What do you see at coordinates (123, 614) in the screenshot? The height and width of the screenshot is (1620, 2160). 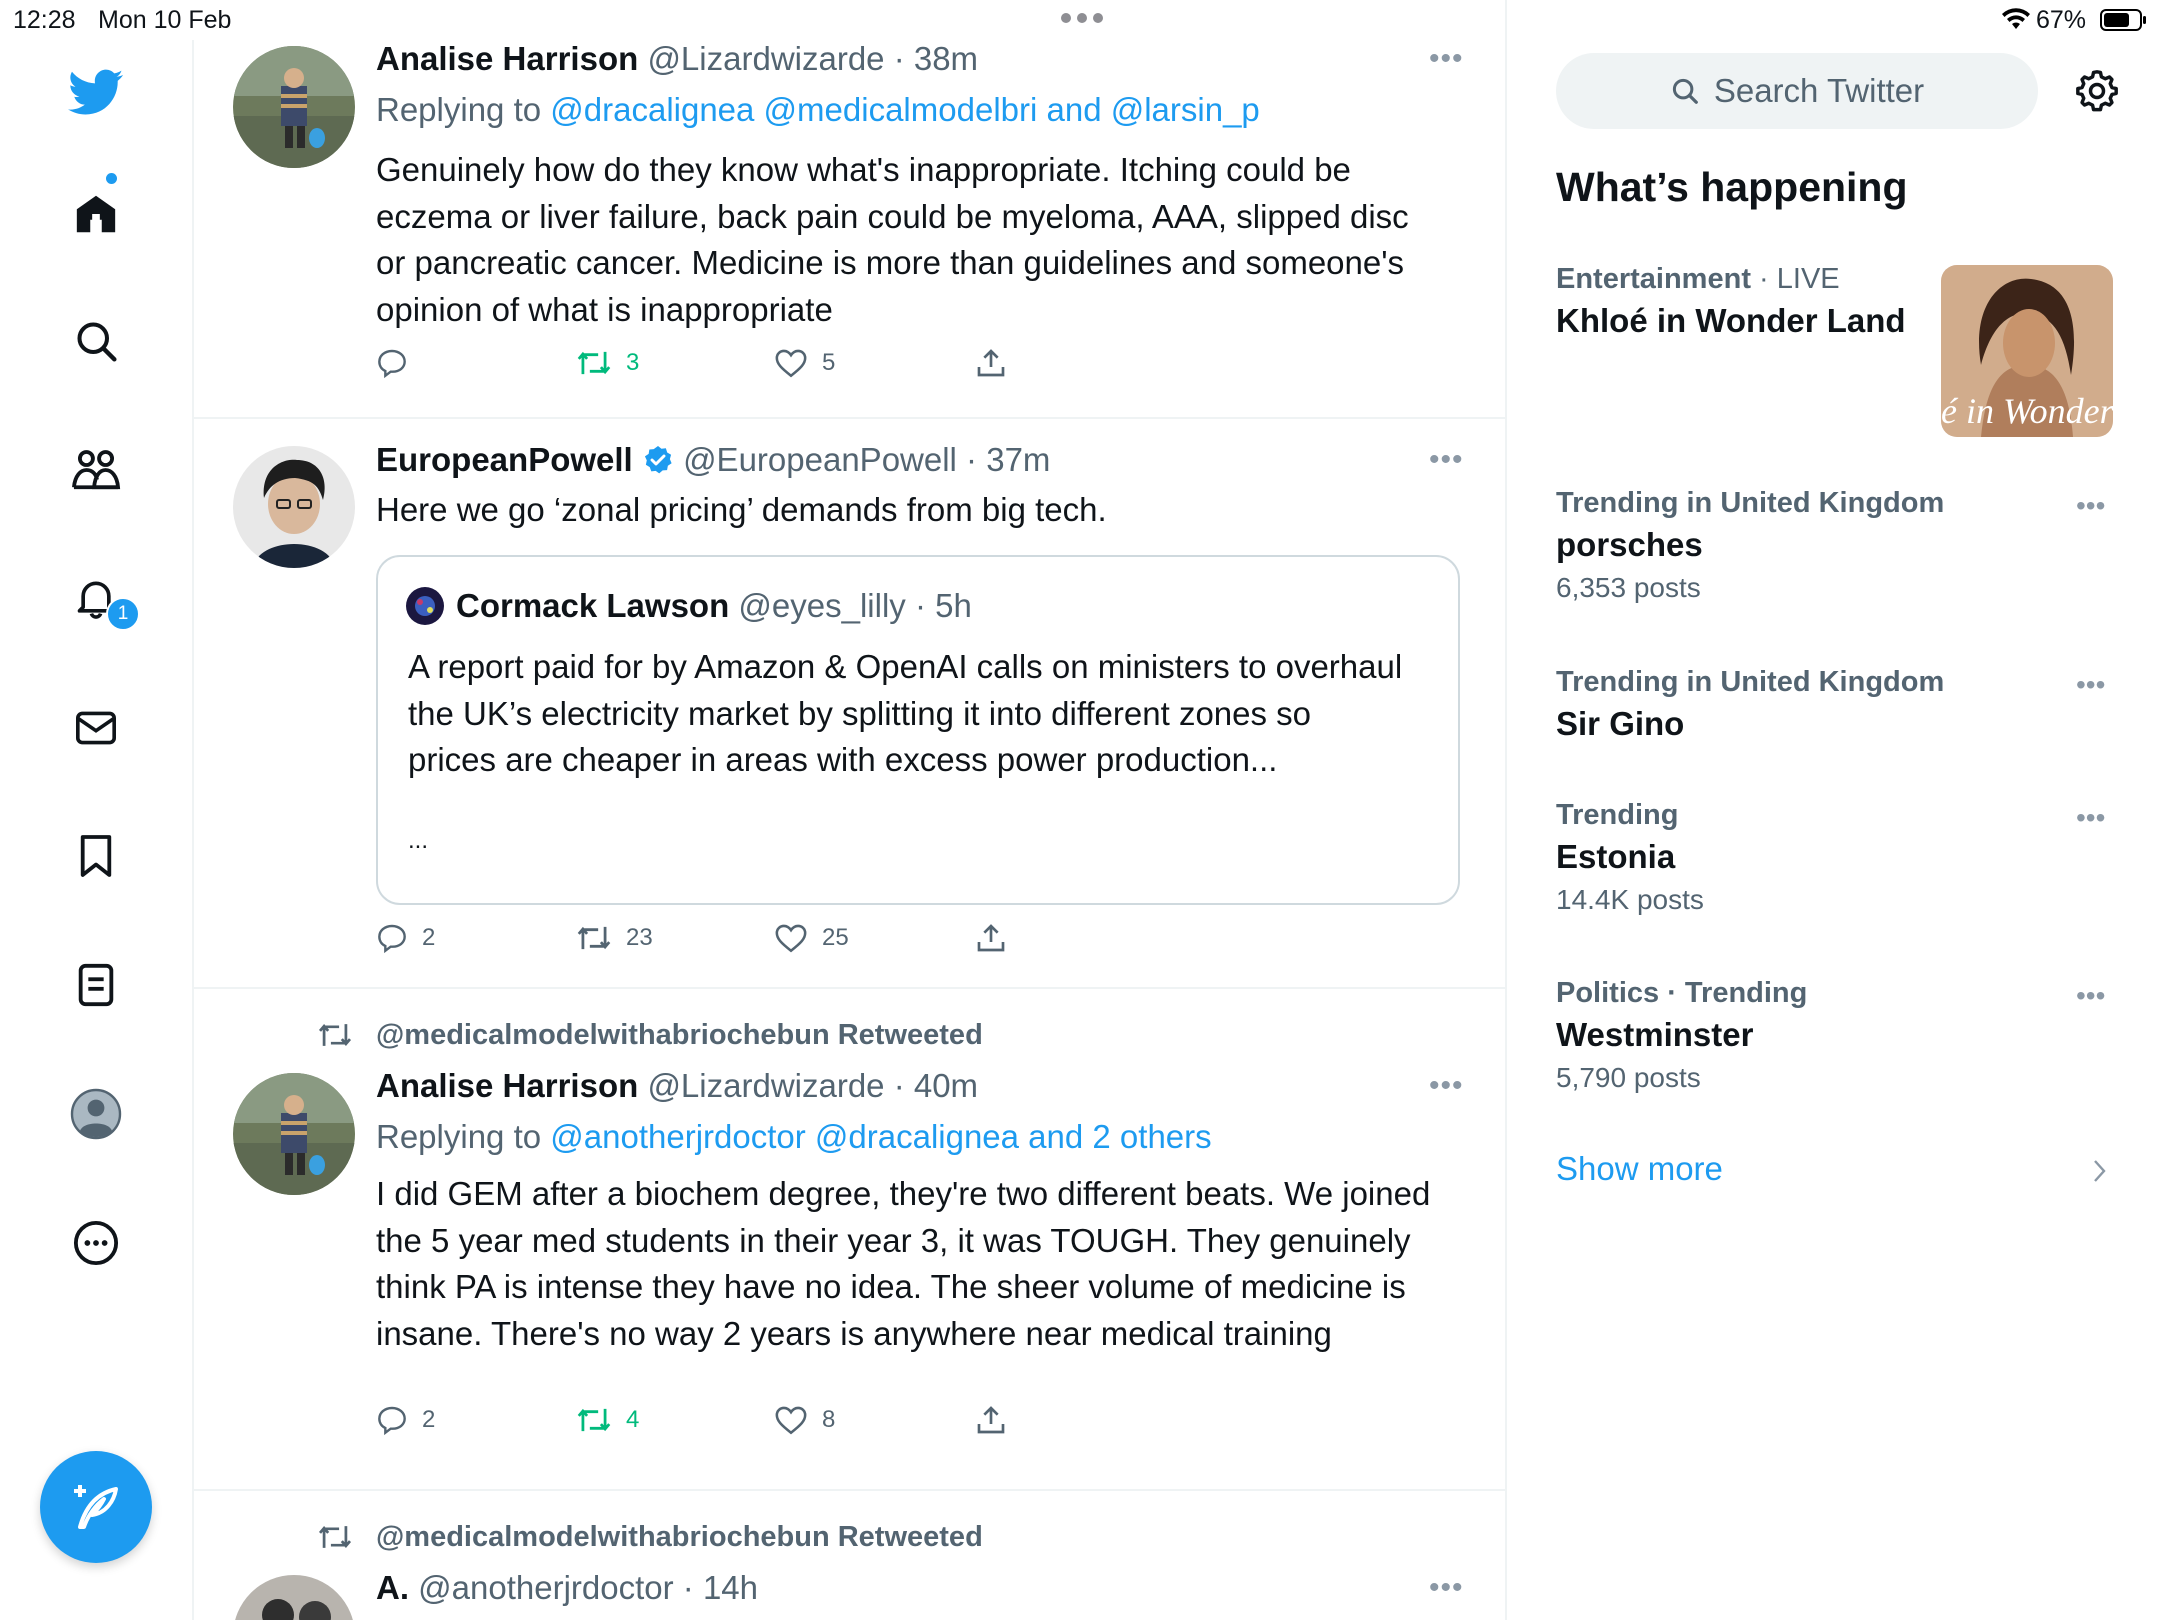 I see `notifications-badge: 1` at bounding box center [123, 614].